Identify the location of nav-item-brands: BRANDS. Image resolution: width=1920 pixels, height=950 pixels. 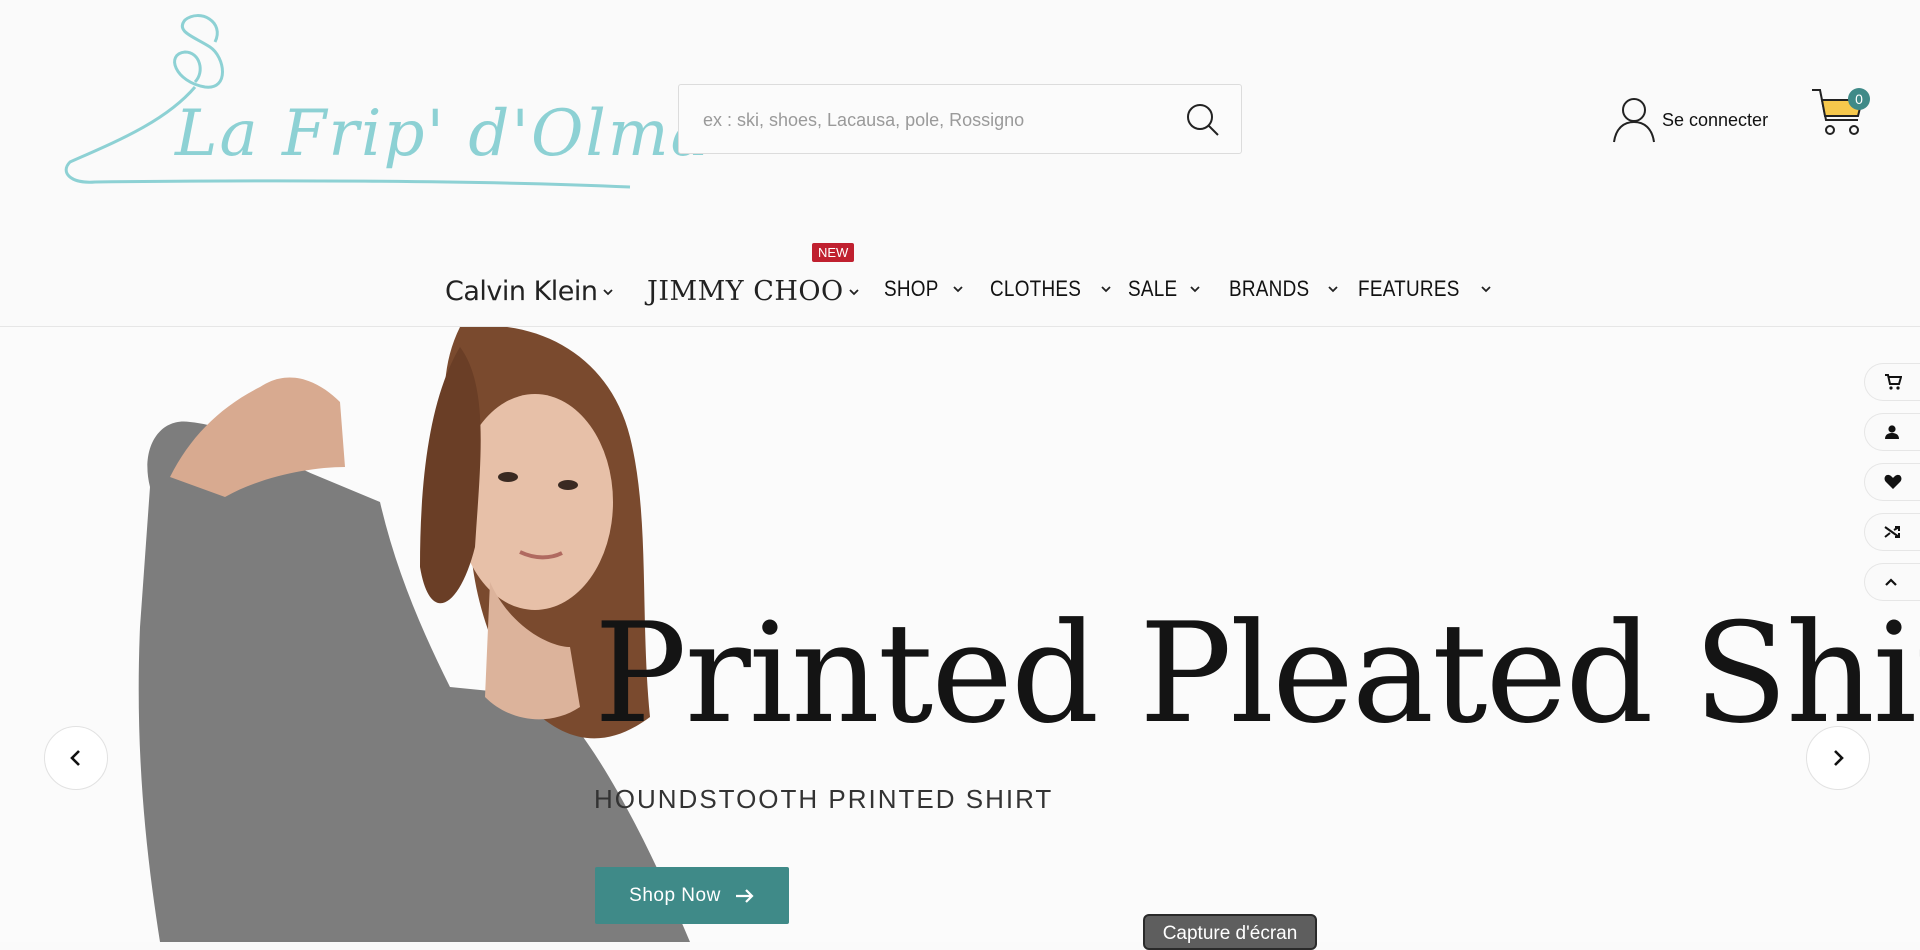
(1284, 289).